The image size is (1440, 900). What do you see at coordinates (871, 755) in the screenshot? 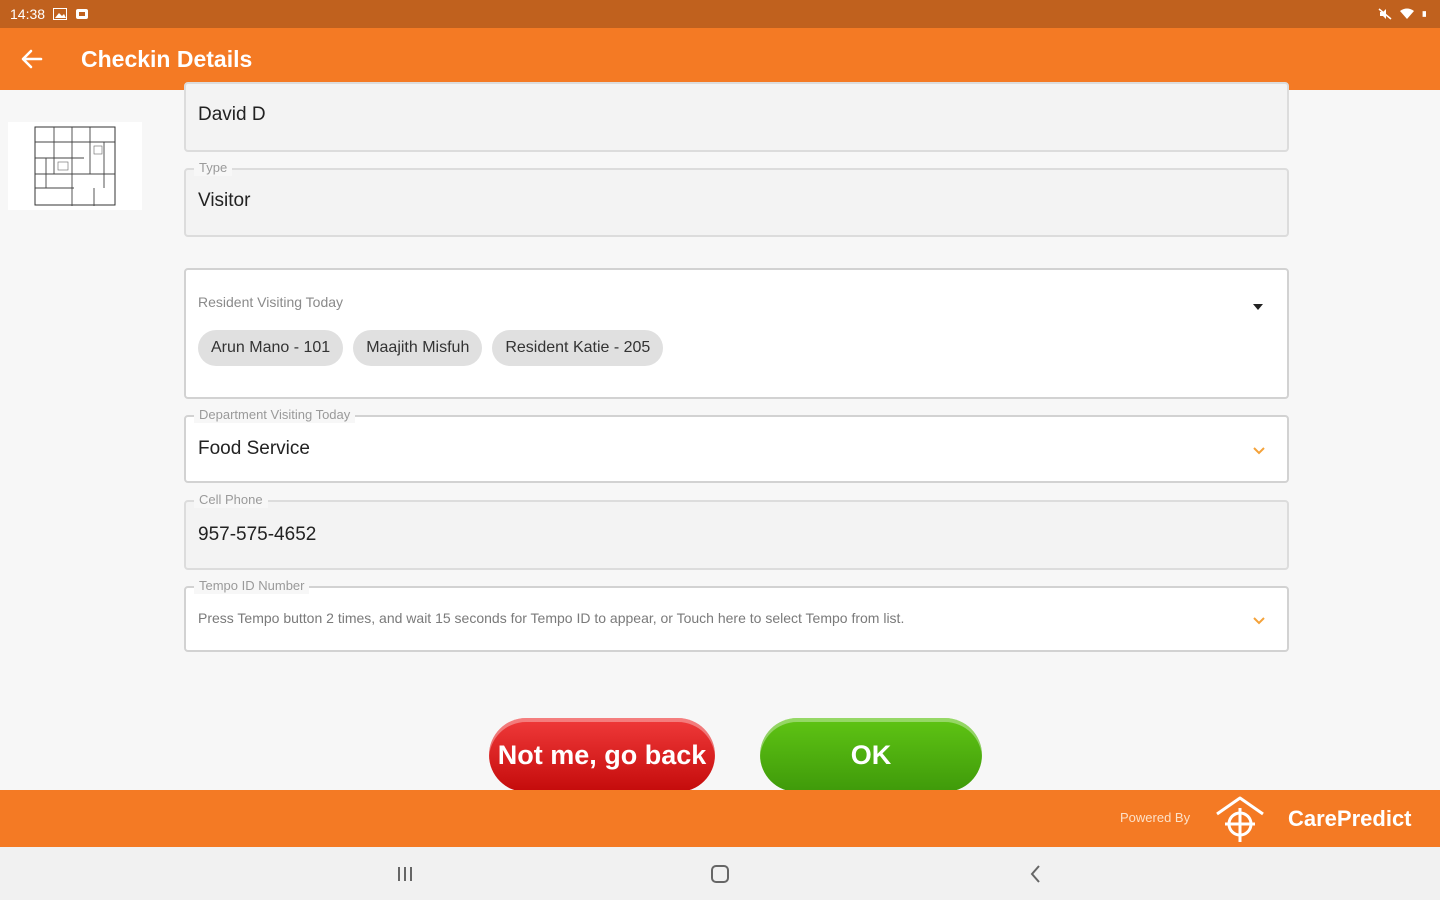
I see `ok-button: OK` at bounding box center [871, 755].